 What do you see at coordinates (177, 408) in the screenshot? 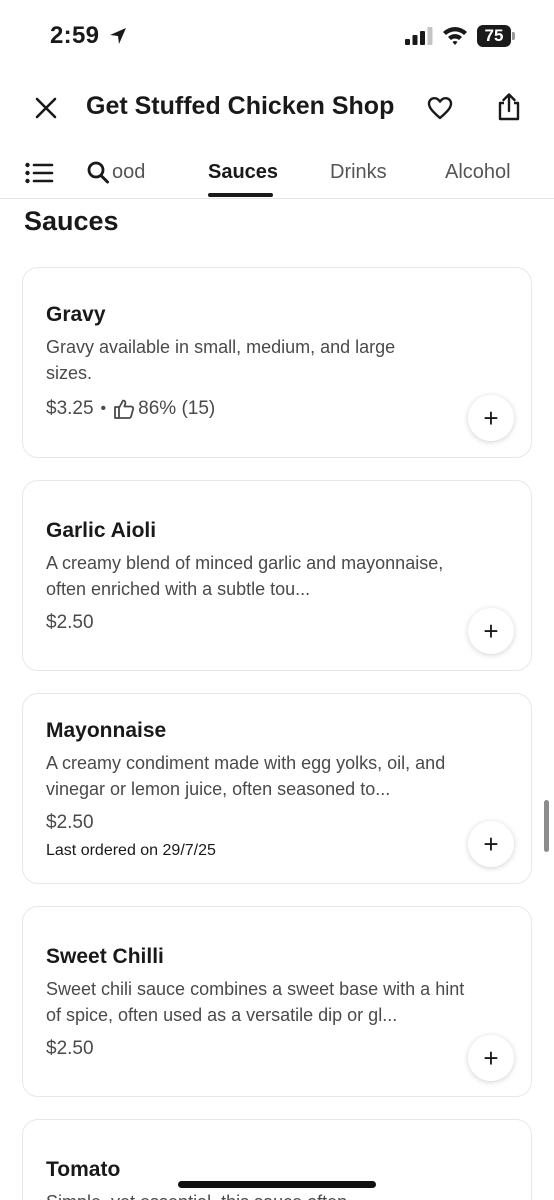
I see `item-rating: 86% (15)` at bounding box center [177, 408].